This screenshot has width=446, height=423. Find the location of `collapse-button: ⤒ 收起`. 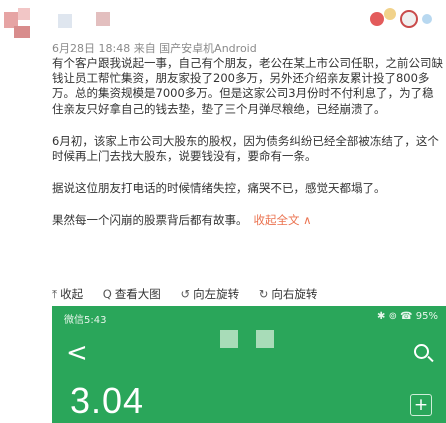

collapse-button: ⤒ 收起 is located at coordinates (67, 294).